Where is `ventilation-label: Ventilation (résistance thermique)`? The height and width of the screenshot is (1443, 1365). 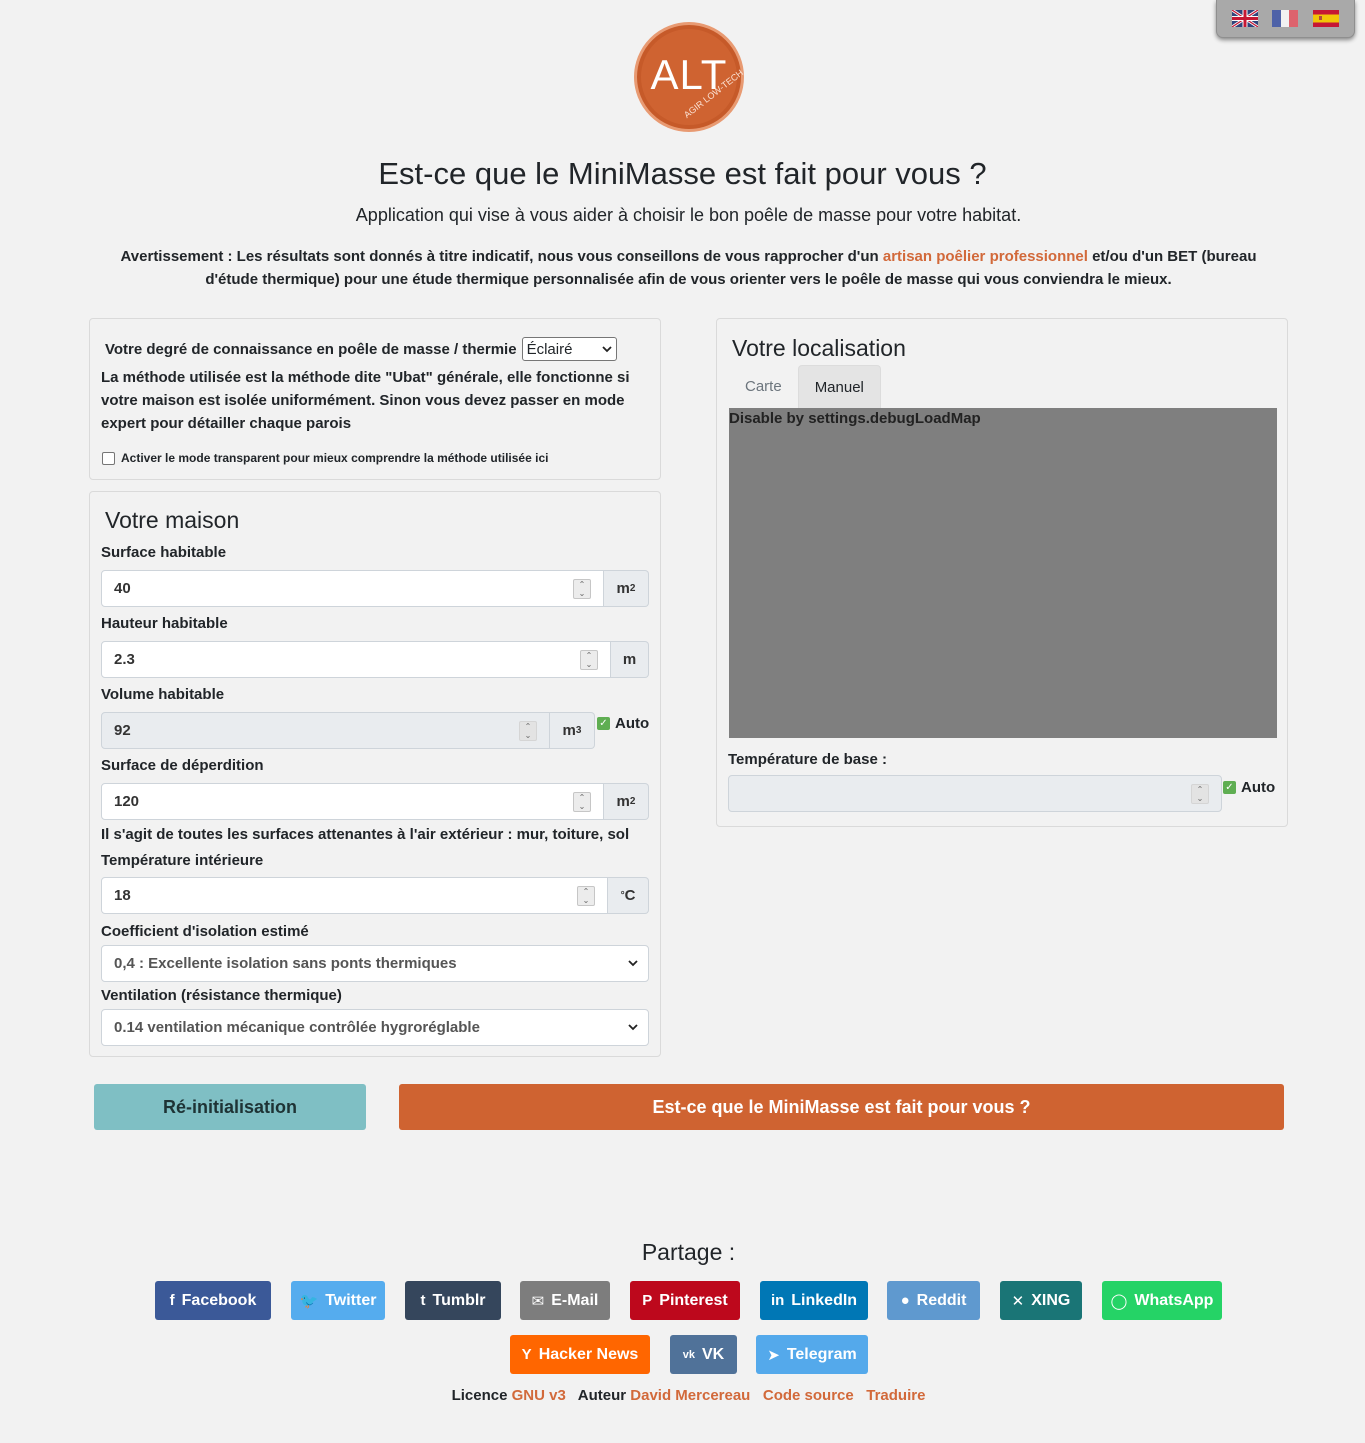 ventilation-label: Ventilation (résistance thermique) is located at coordinates (221, 995).